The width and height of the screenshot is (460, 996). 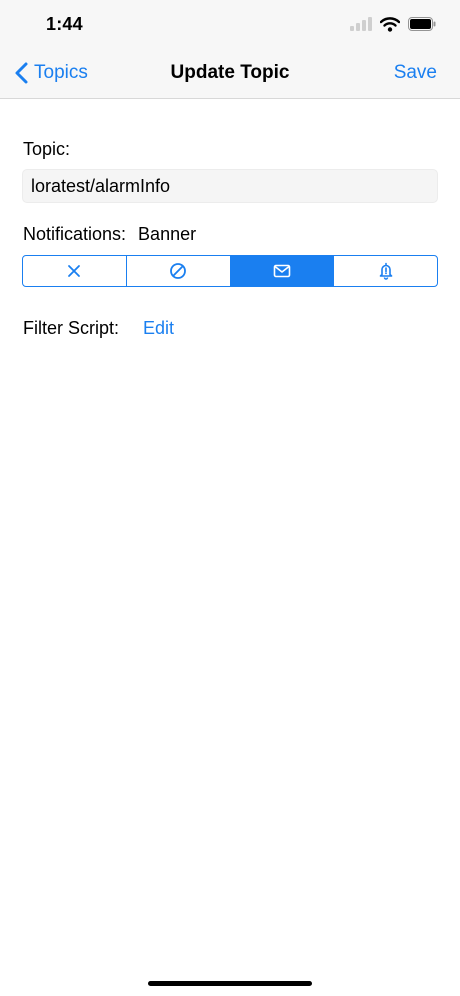 What do you see at coordinates (158, 328) in the screenshot?
I see `filter-script-edit-button: Edit` at bounding box center [158, 328].